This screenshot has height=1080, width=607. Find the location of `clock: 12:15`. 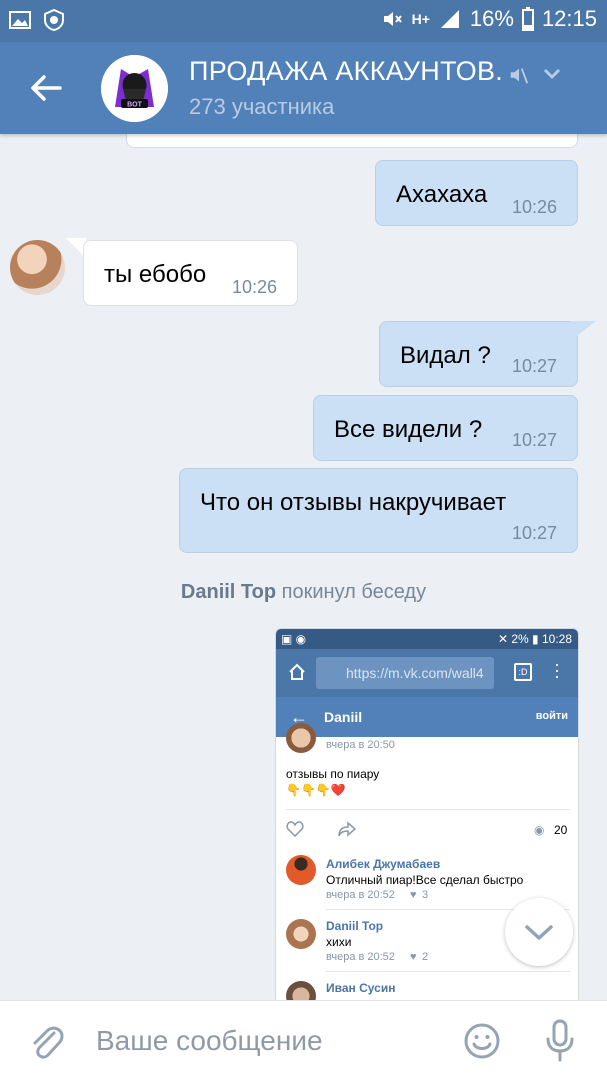

clock: 12:15 is located at coordinates (569, 18).